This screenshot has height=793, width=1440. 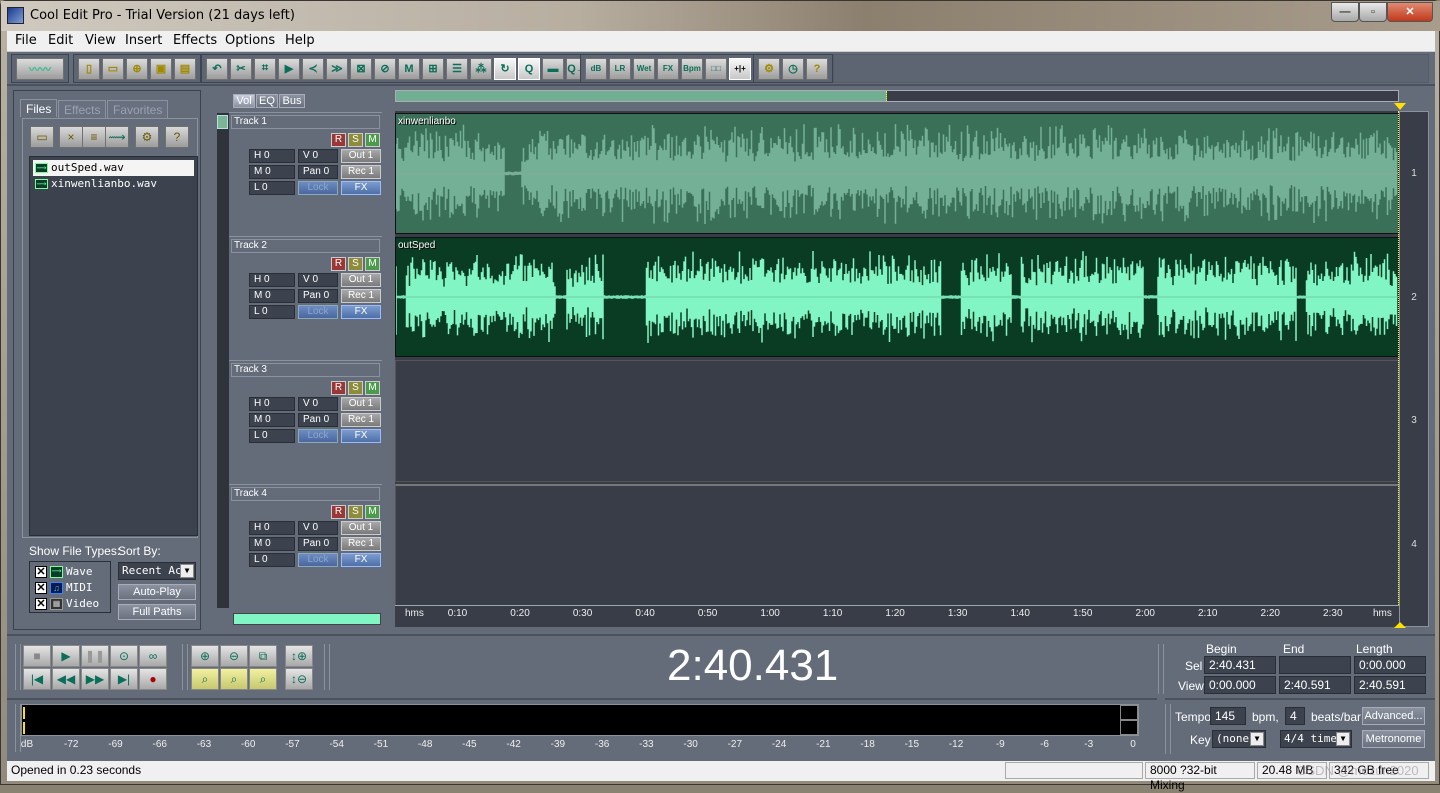 I want to click on track-name-field: Track 1, so click(x=305, y=122).